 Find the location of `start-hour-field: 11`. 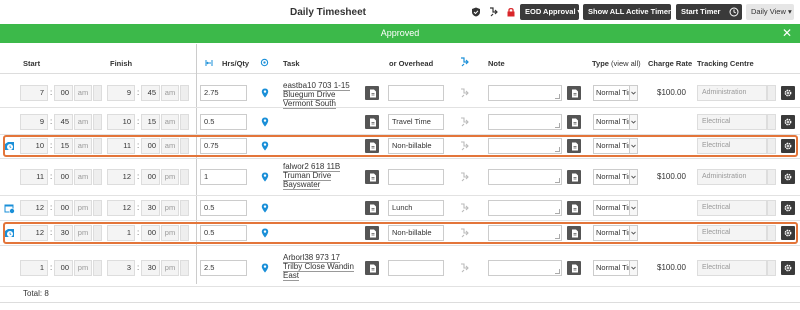

start-hour-field: 11 is located at coordinates (34, 177).